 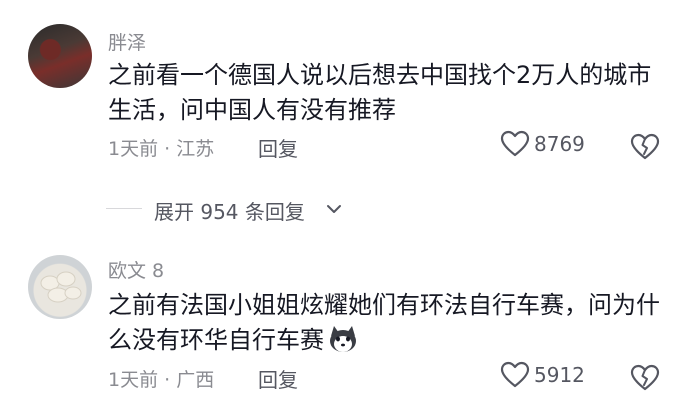 I want to click on expand-replies-row: 展开 954 条回复, so click(x=345, y=208).